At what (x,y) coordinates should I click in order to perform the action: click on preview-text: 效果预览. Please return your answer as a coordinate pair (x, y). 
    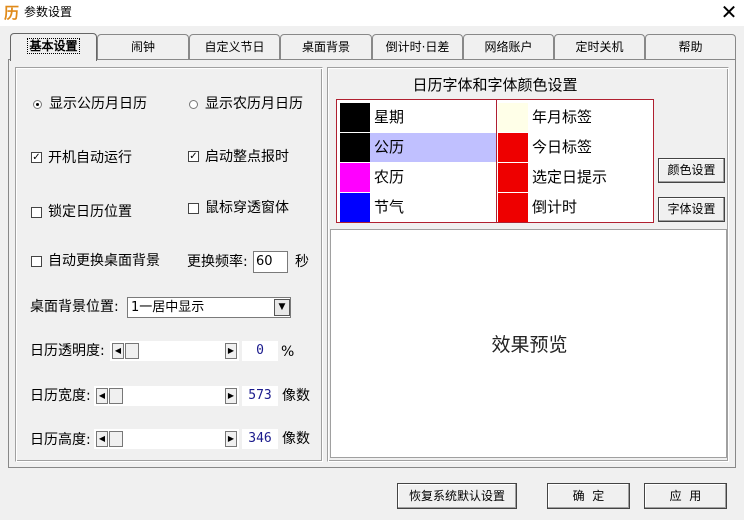
    Looking at the image, I should click on (529, 345).